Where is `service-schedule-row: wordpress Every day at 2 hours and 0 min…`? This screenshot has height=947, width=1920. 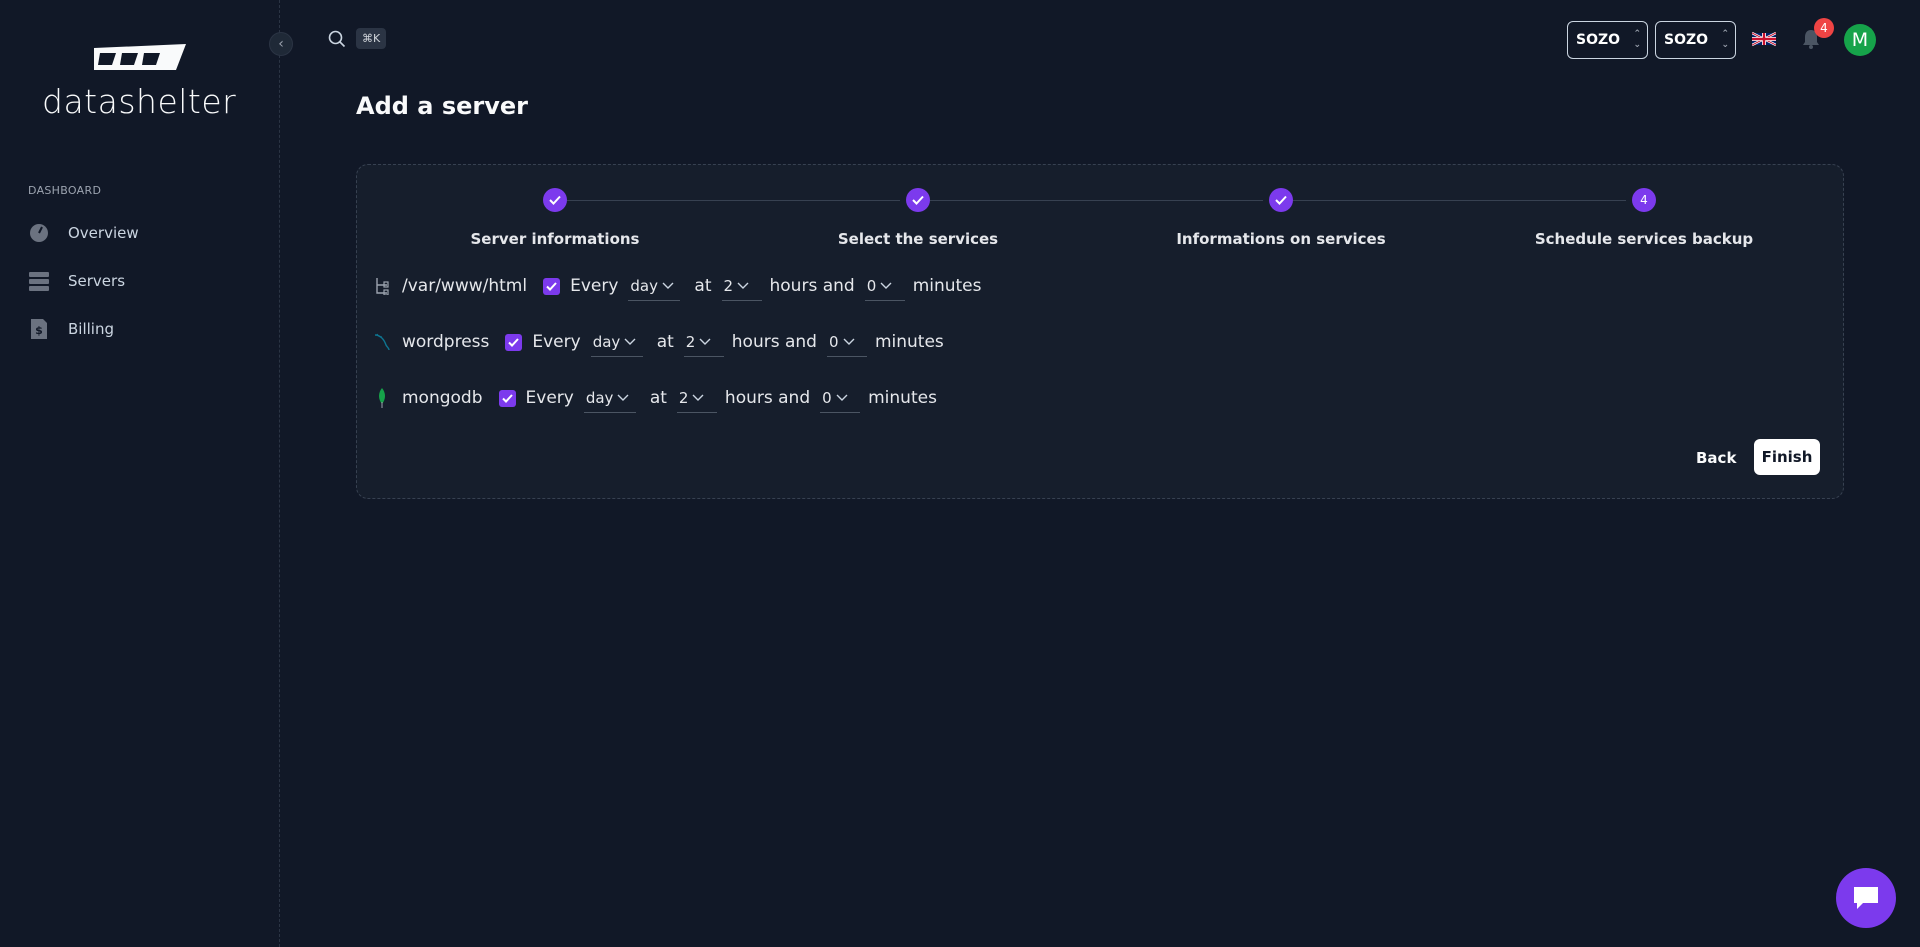
service-schedule-row: wordpress Every day at 2 hours and 0 min… is located at coordinates (664, 342).